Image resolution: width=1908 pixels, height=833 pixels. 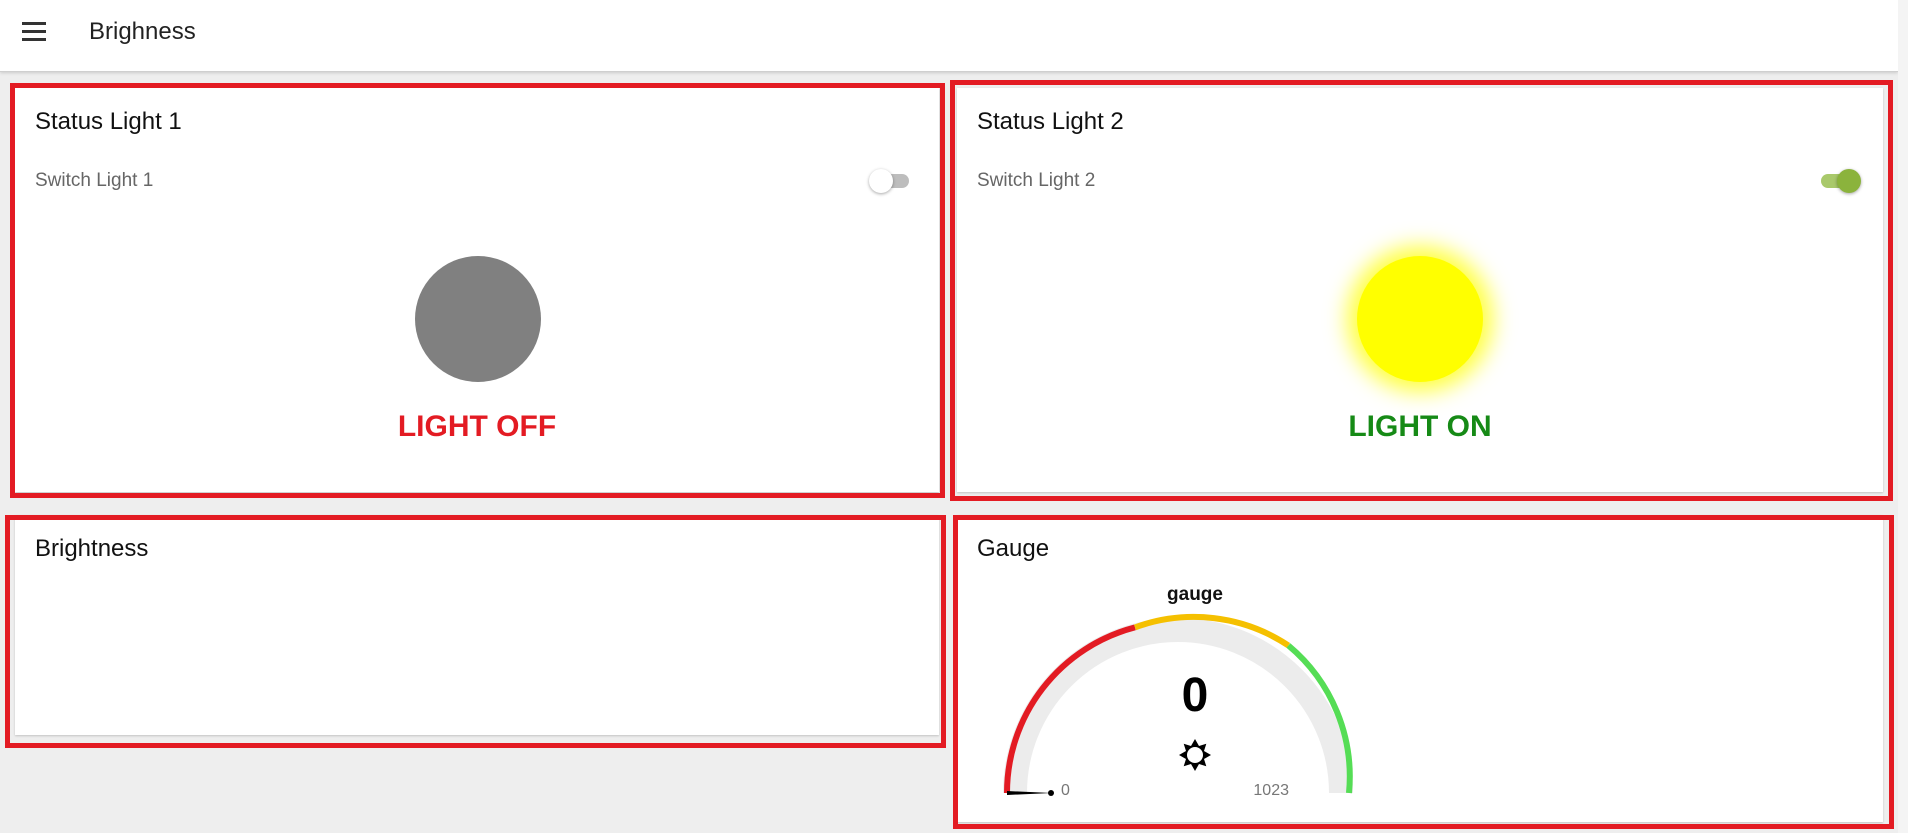 What do you see at coordinates (949, 36) in the screenshot?
I see `top-bar: Brighness` at bounding box center [949, 36].